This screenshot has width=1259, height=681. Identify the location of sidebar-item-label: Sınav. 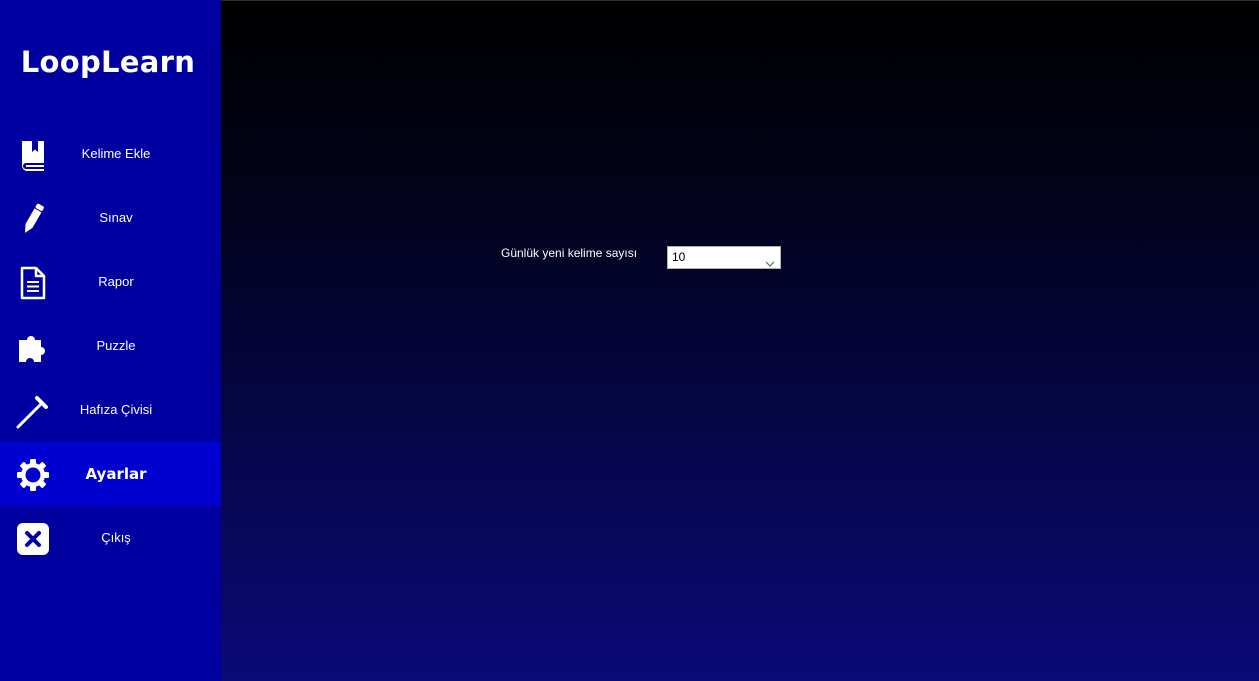
(116, 217).